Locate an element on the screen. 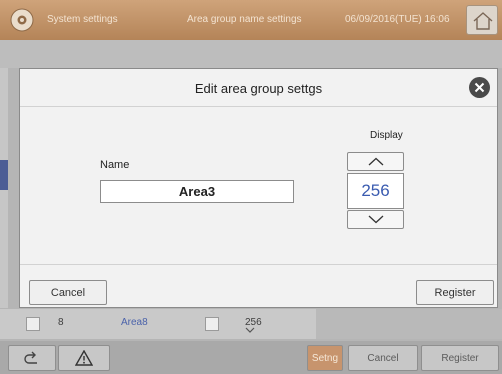 Image resolution: width=502 pixels, height=374 pixels. warning-button is located at coordinates (84, 358).